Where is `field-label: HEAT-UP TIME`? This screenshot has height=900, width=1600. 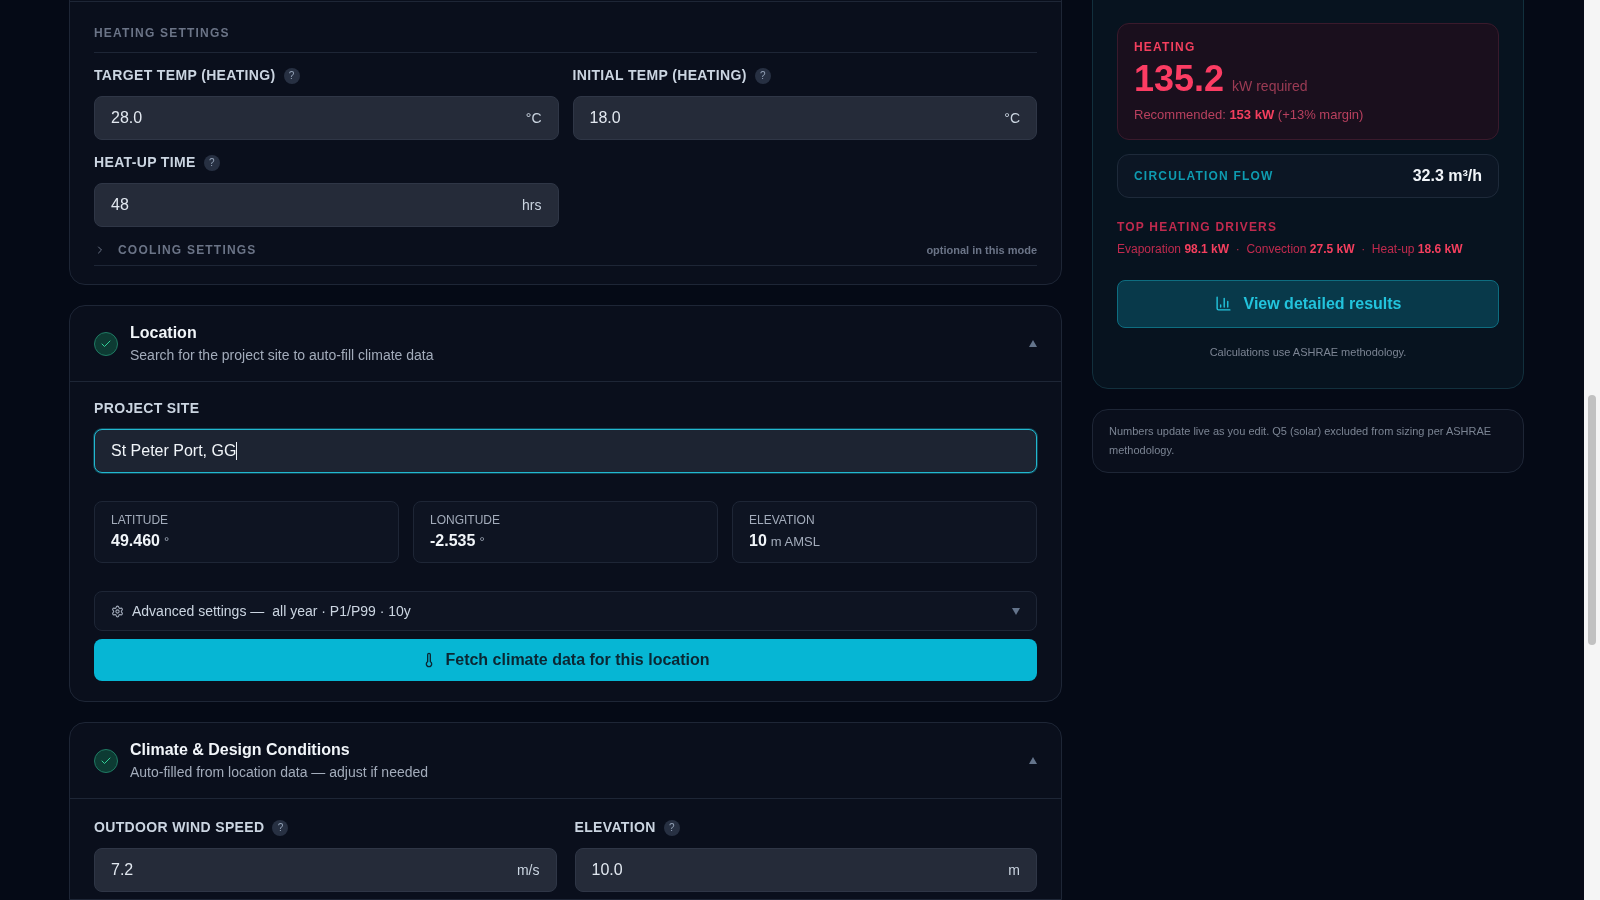
field-label: HEAT-UP TIME is located at coordinates (145, 162).